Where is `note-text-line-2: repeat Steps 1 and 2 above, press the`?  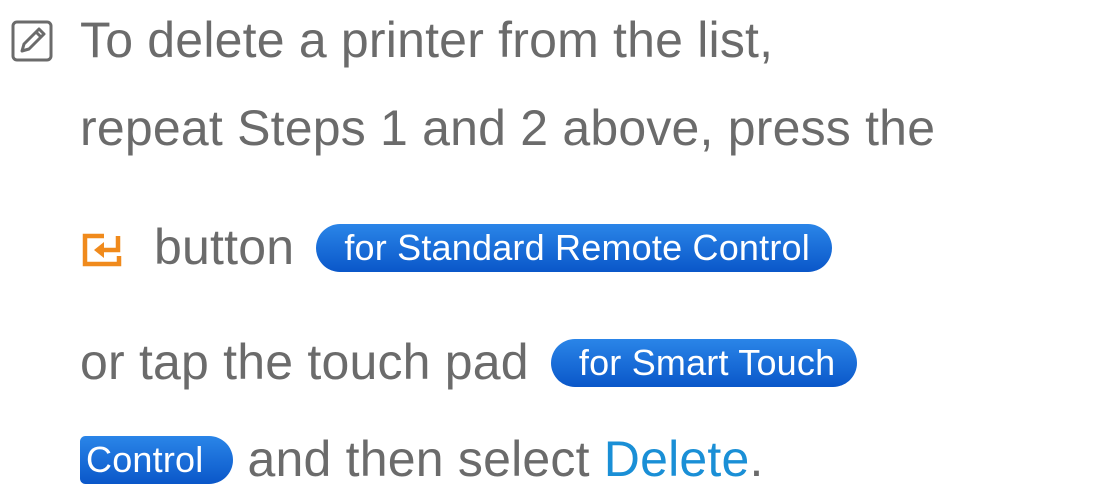 note-text-line-2: repeat Steps 1 and 2 above, press the is located at coordinates (508, 128).